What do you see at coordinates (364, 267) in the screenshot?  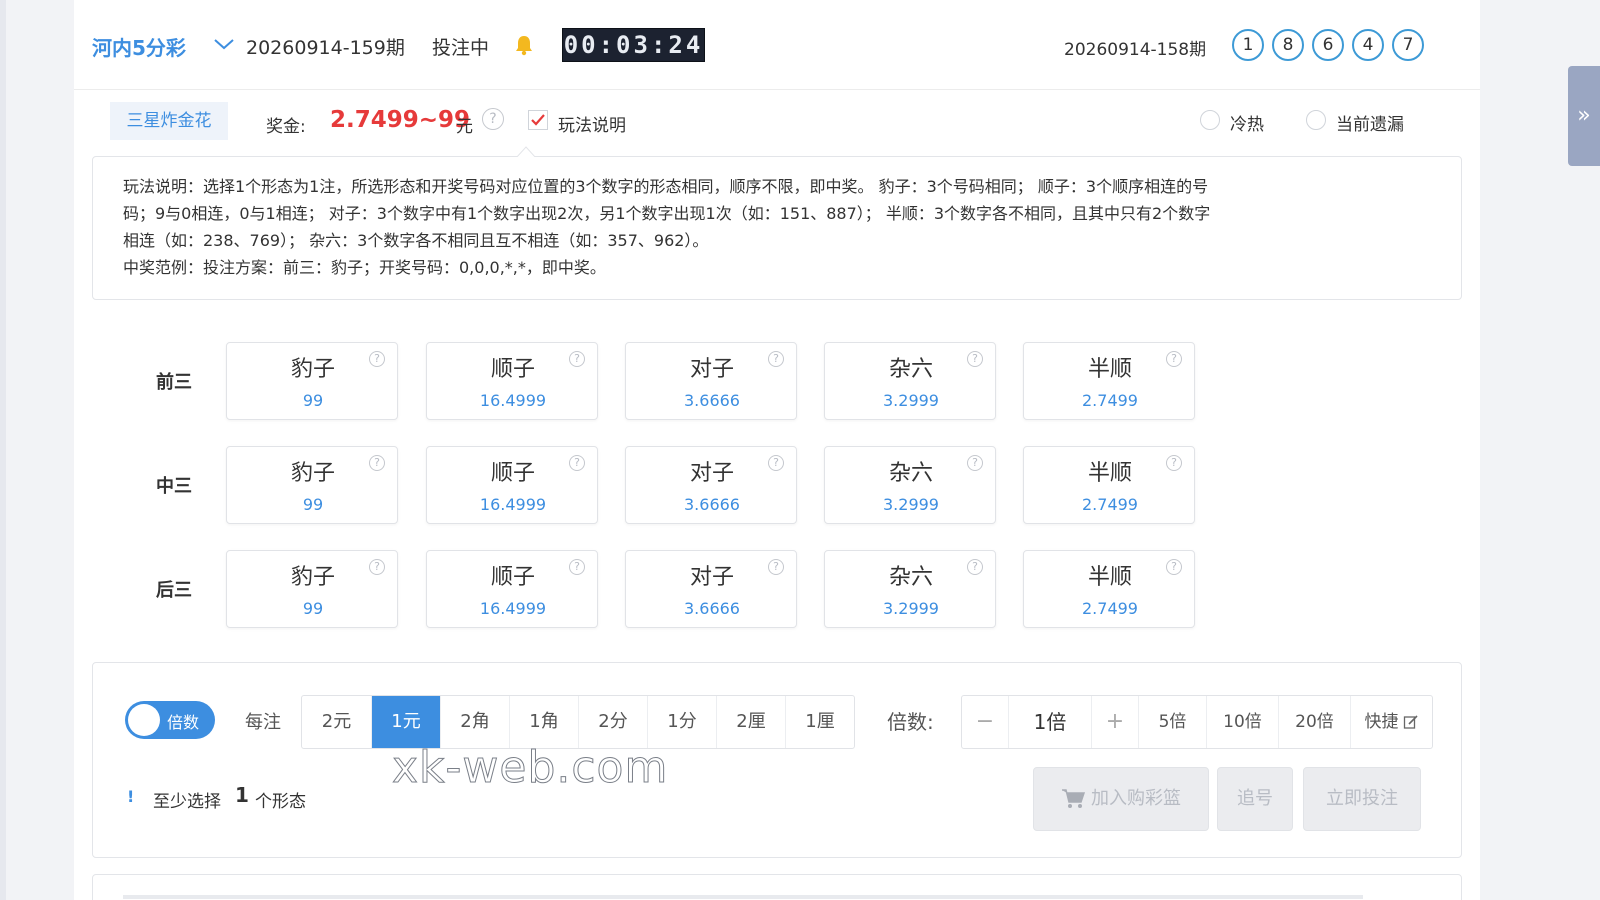 I see `explanation-line: 中奖范例：投注方案：前三：豹子；开奖号码：0,0,0,*,*，即中奖。` at bounding box center [364, 267].